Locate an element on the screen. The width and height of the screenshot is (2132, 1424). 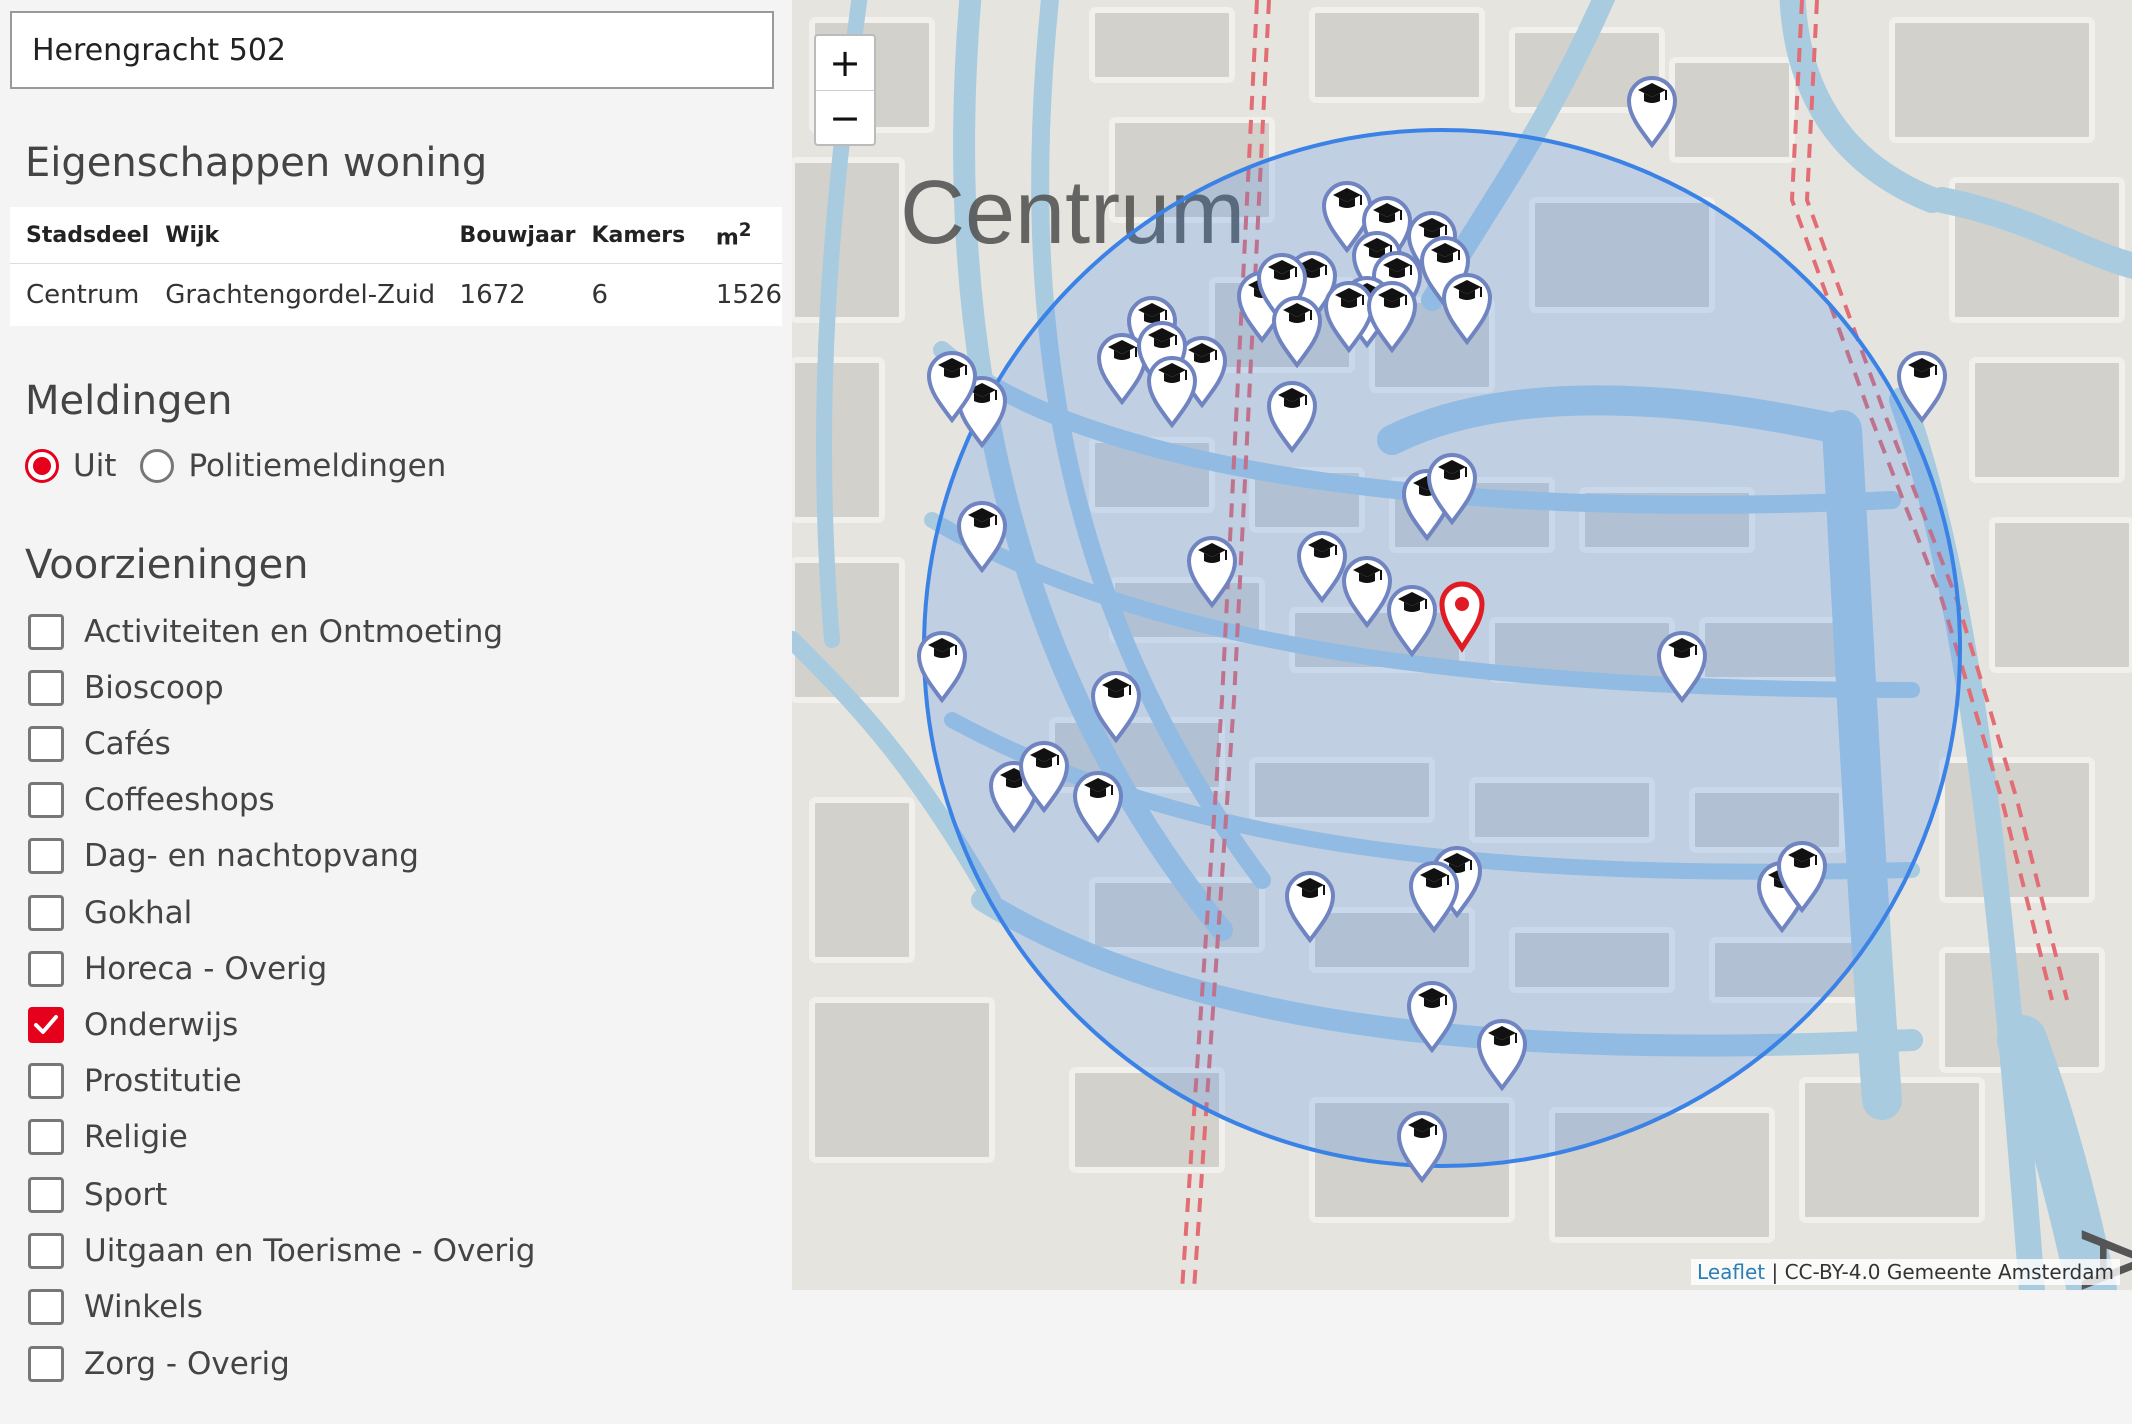
checkbox-item: Gokhal is located at coordinates (110, 913).